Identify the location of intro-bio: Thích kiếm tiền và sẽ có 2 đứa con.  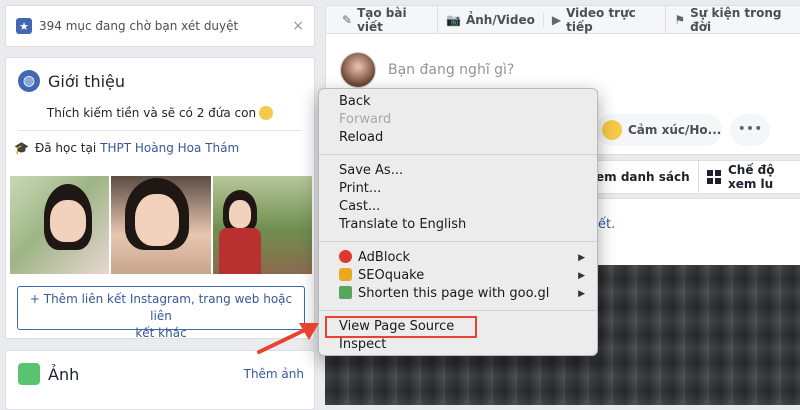
(160, 113).